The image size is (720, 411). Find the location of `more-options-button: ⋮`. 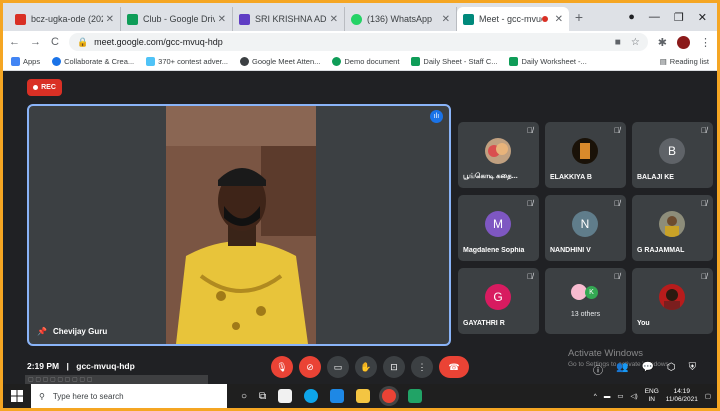

more-options-button: ⋮ is located at coordinates (422, 367).